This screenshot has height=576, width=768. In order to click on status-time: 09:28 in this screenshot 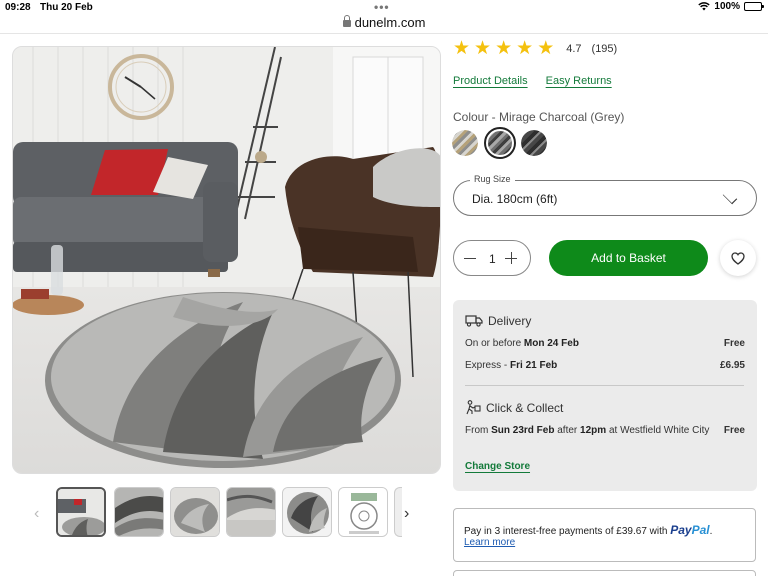, I will do `click(18, 7)`.